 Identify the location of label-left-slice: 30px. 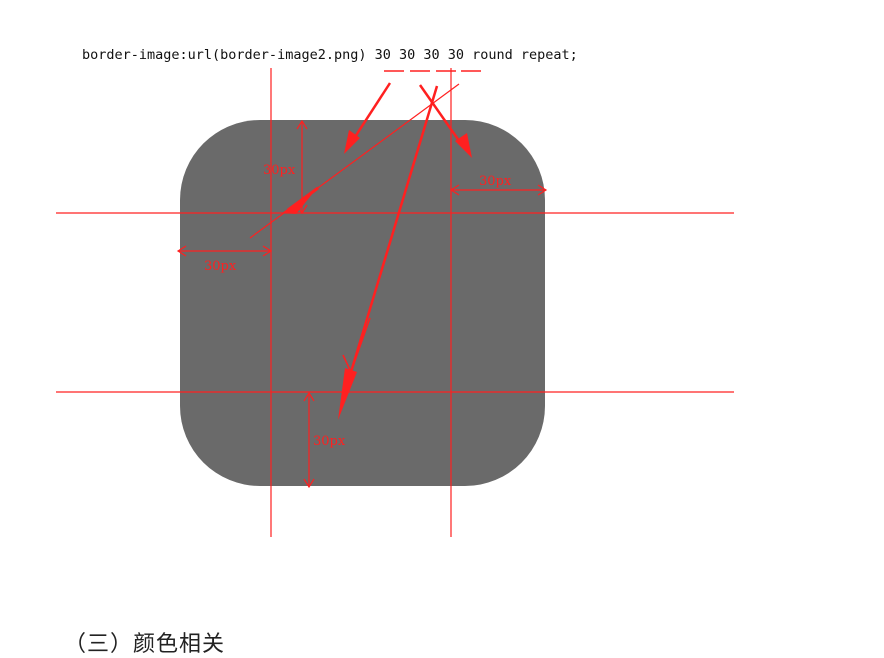
(220, 266).